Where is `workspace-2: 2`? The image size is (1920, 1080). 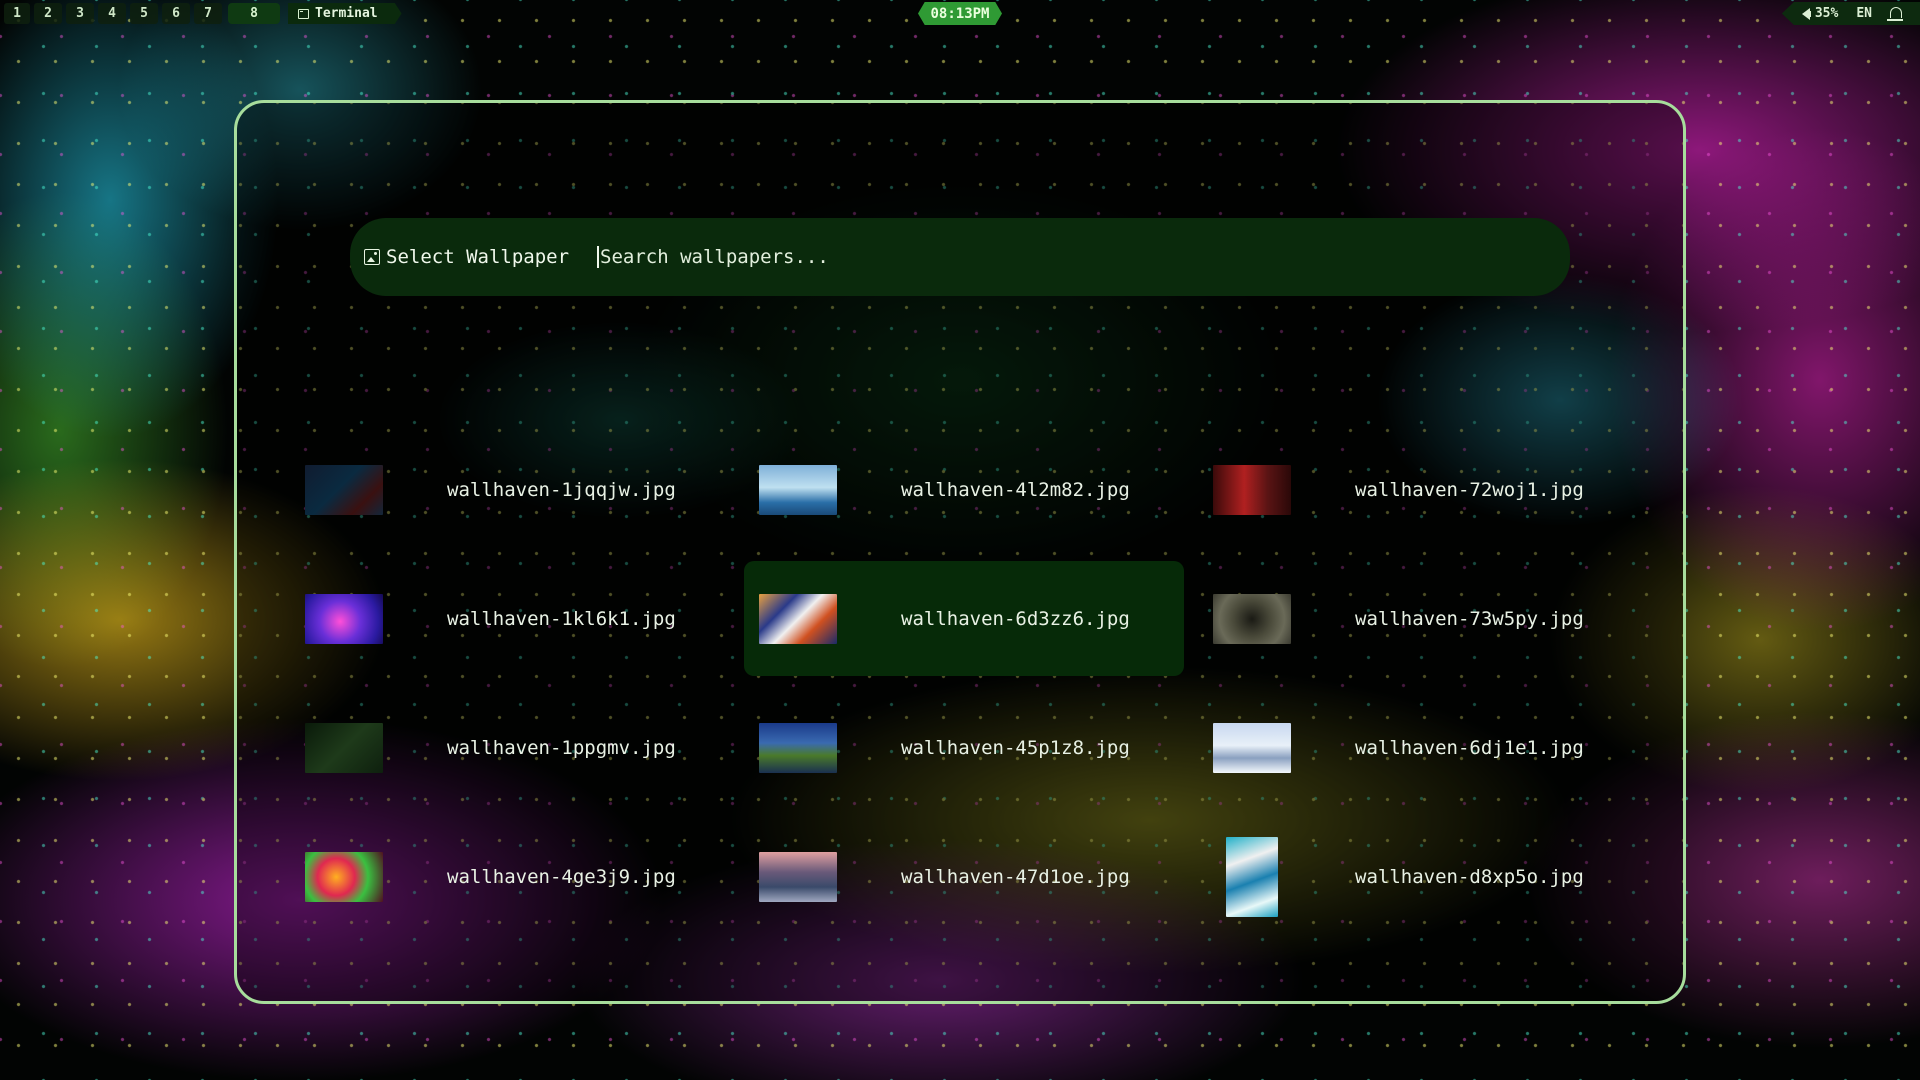
workspace-2: 2 is located at coordinates (48, 13).